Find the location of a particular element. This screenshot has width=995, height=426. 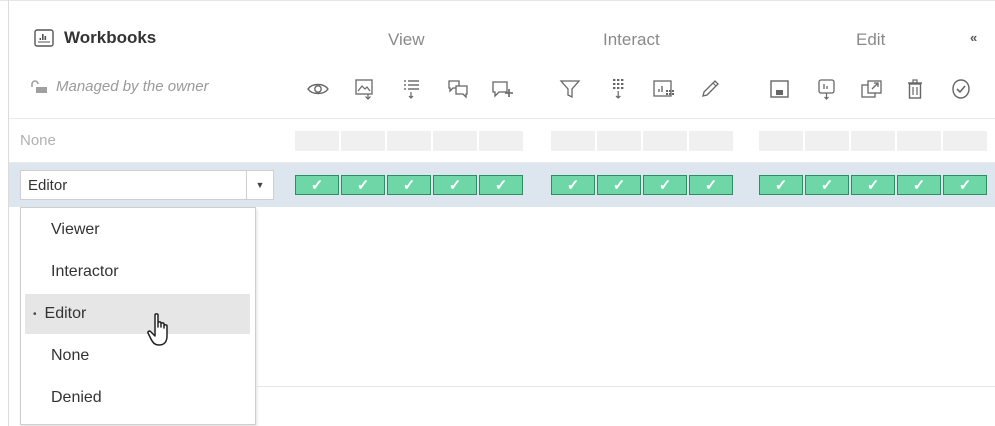

permission-cell-view-3: ✓ is located at coordinates (409, 185).